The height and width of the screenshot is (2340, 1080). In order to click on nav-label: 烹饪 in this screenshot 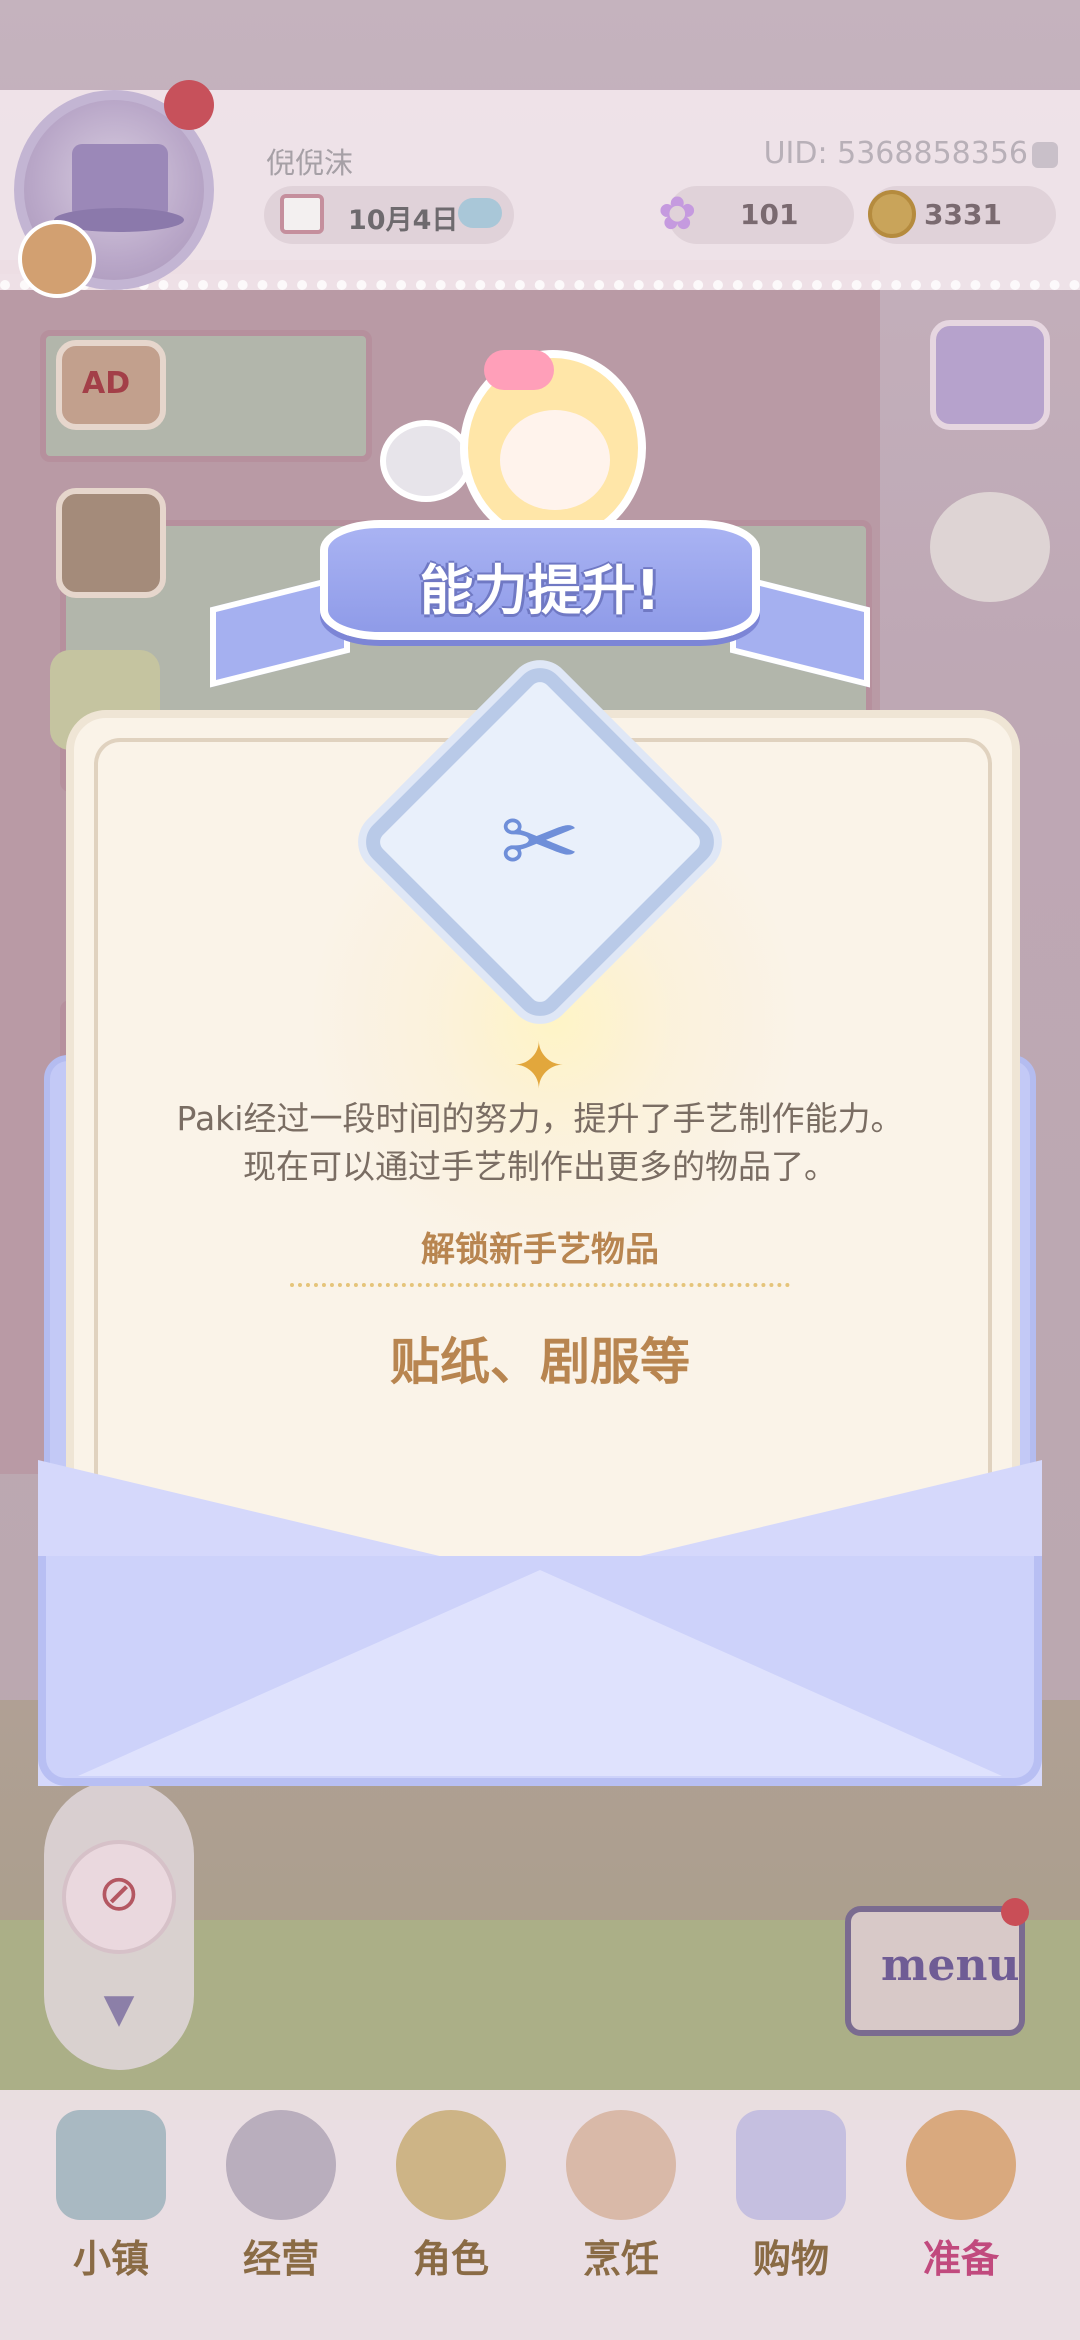, I will do `click(620, 2259)`.